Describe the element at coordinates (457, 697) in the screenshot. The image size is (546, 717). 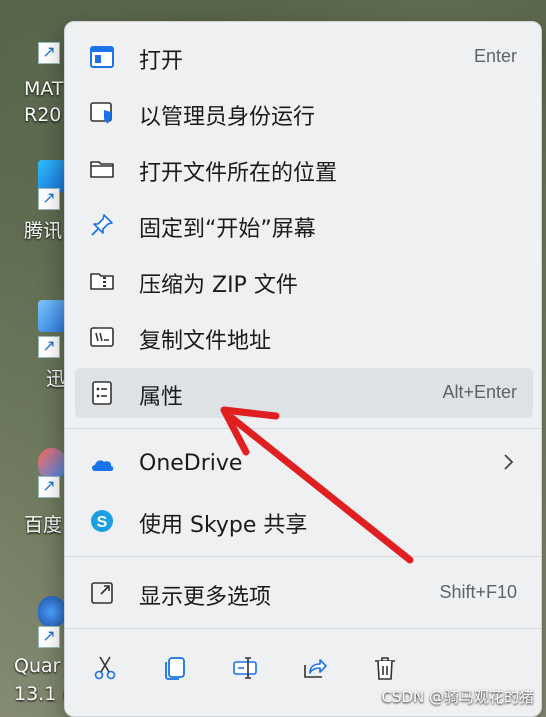
I see `watermark: CSDN @骑马观花的猪` at that location.